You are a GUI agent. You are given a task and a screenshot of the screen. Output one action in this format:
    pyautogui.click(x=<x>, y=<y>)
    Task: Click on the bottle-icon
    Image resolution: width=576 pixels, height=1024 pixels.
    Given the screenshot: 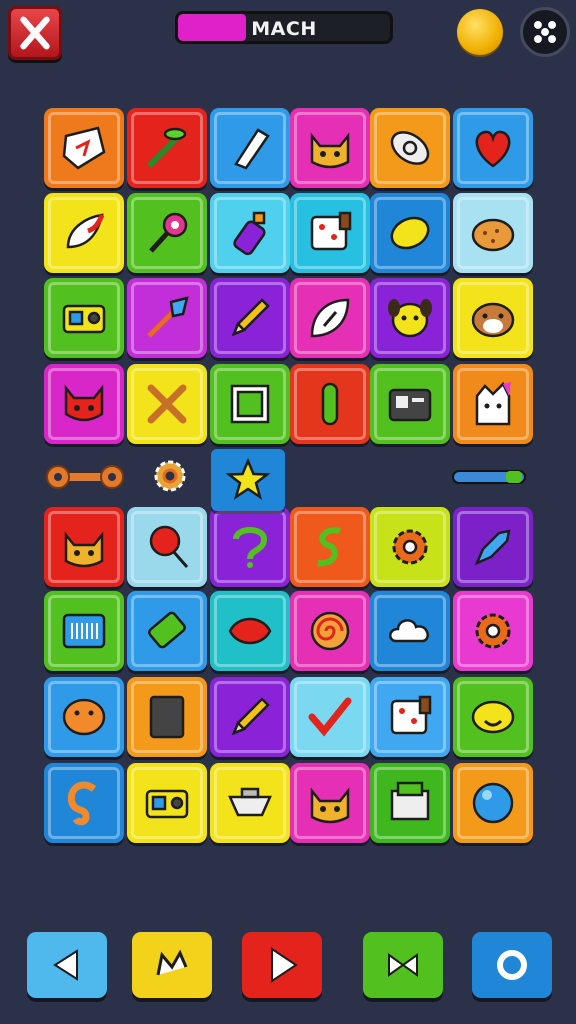 What is the action you would take?
    pyautogui.click(x=249, y=233)
    